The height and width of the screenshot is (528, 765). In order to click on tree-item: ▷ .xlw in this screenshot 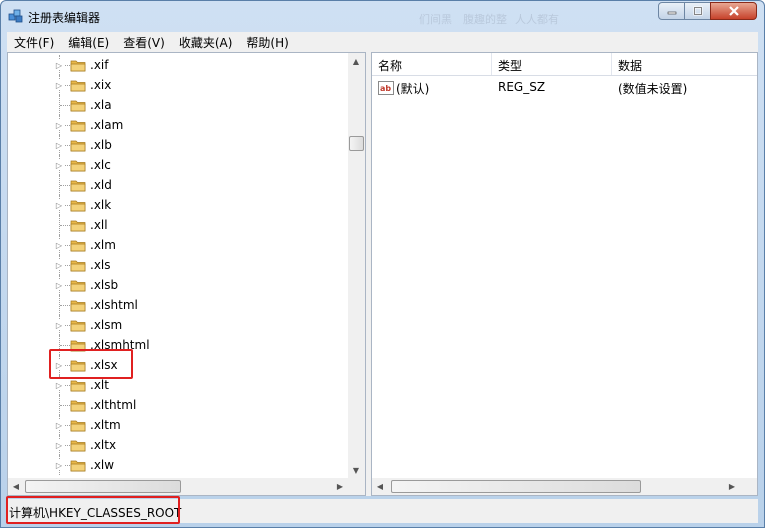, I will do `click(178, 465)`.